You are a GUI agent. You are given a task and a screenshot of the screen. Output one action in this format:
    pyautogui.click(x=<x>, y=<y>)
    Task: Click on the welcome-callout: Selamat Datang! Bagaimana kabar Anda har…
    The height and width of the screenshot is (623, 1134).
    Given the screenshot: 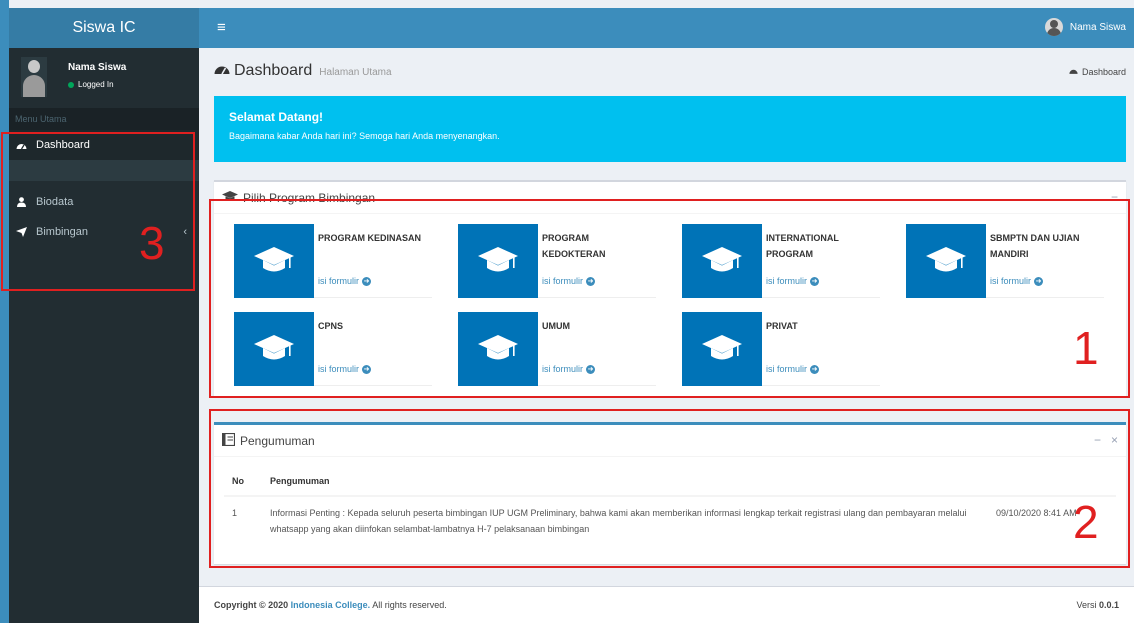 What is the action you would take?
    pyautogui.click(x=670, y=129)
    